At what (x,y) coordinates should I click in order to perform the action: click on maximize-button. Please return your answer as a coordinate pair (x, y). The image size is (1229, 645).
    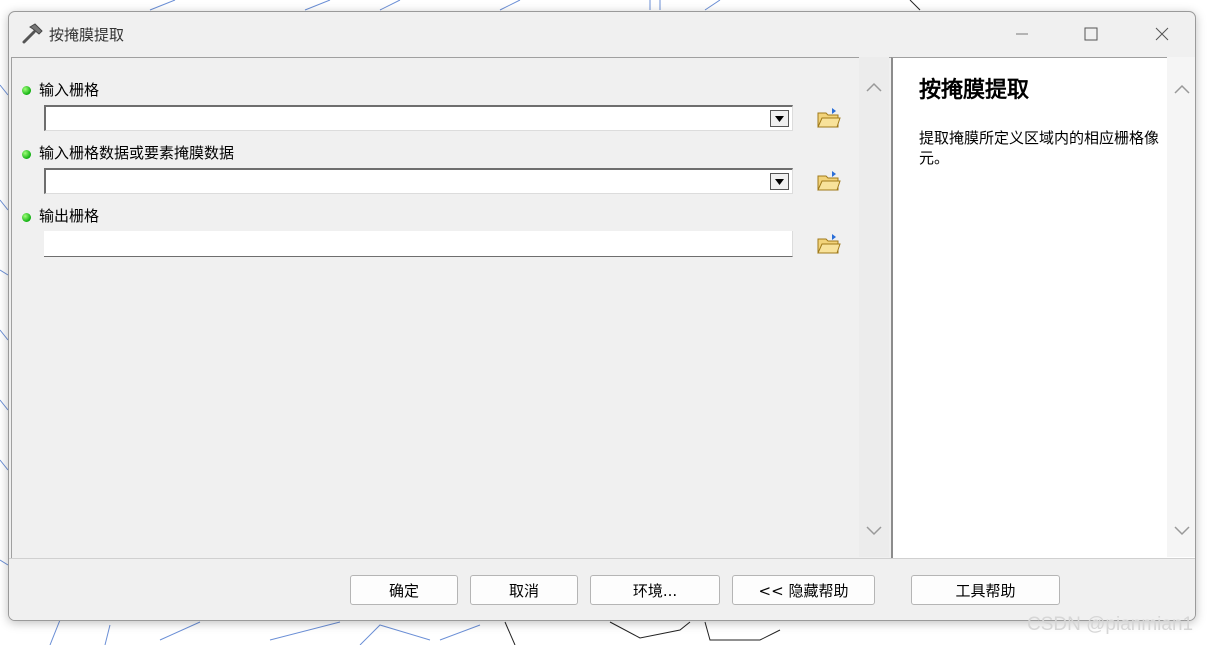
    Looking at the image, I should click on (1091, 34).